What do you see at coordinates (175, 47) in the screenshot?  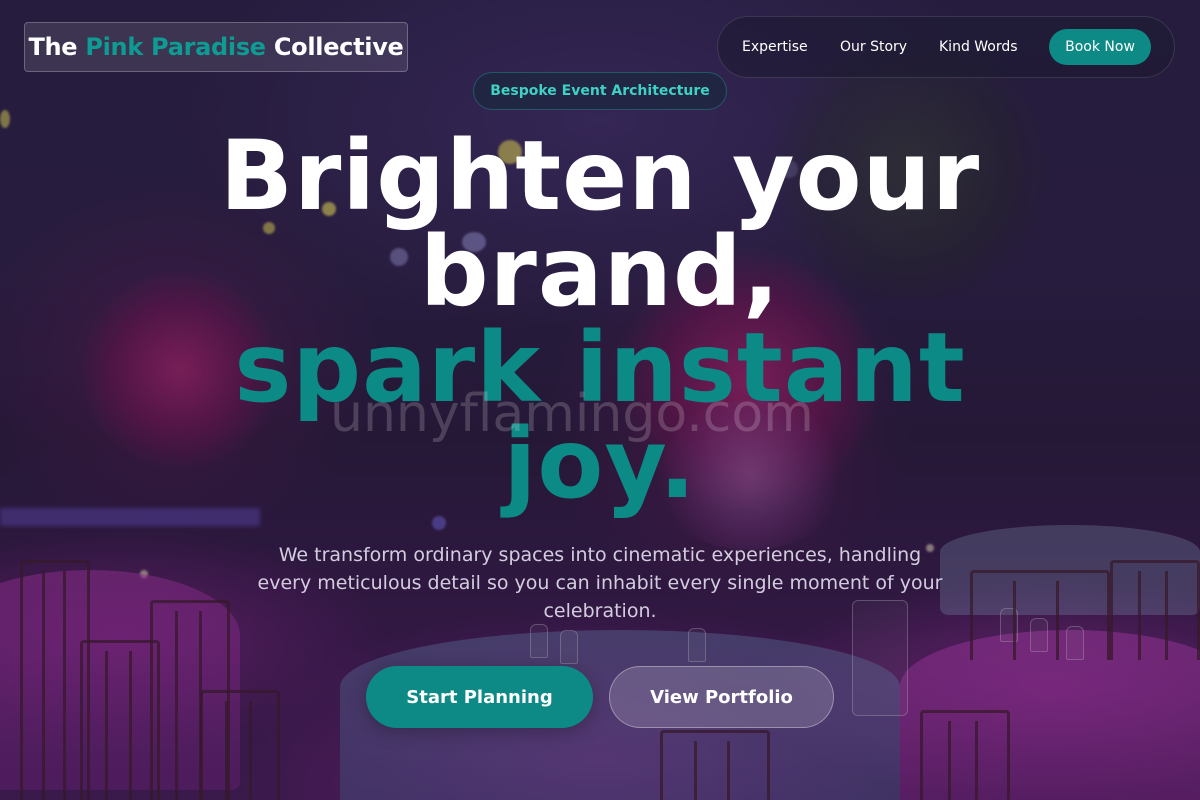 I see `brand-accent: Pink Paradise` at bounding box center [175, 47].